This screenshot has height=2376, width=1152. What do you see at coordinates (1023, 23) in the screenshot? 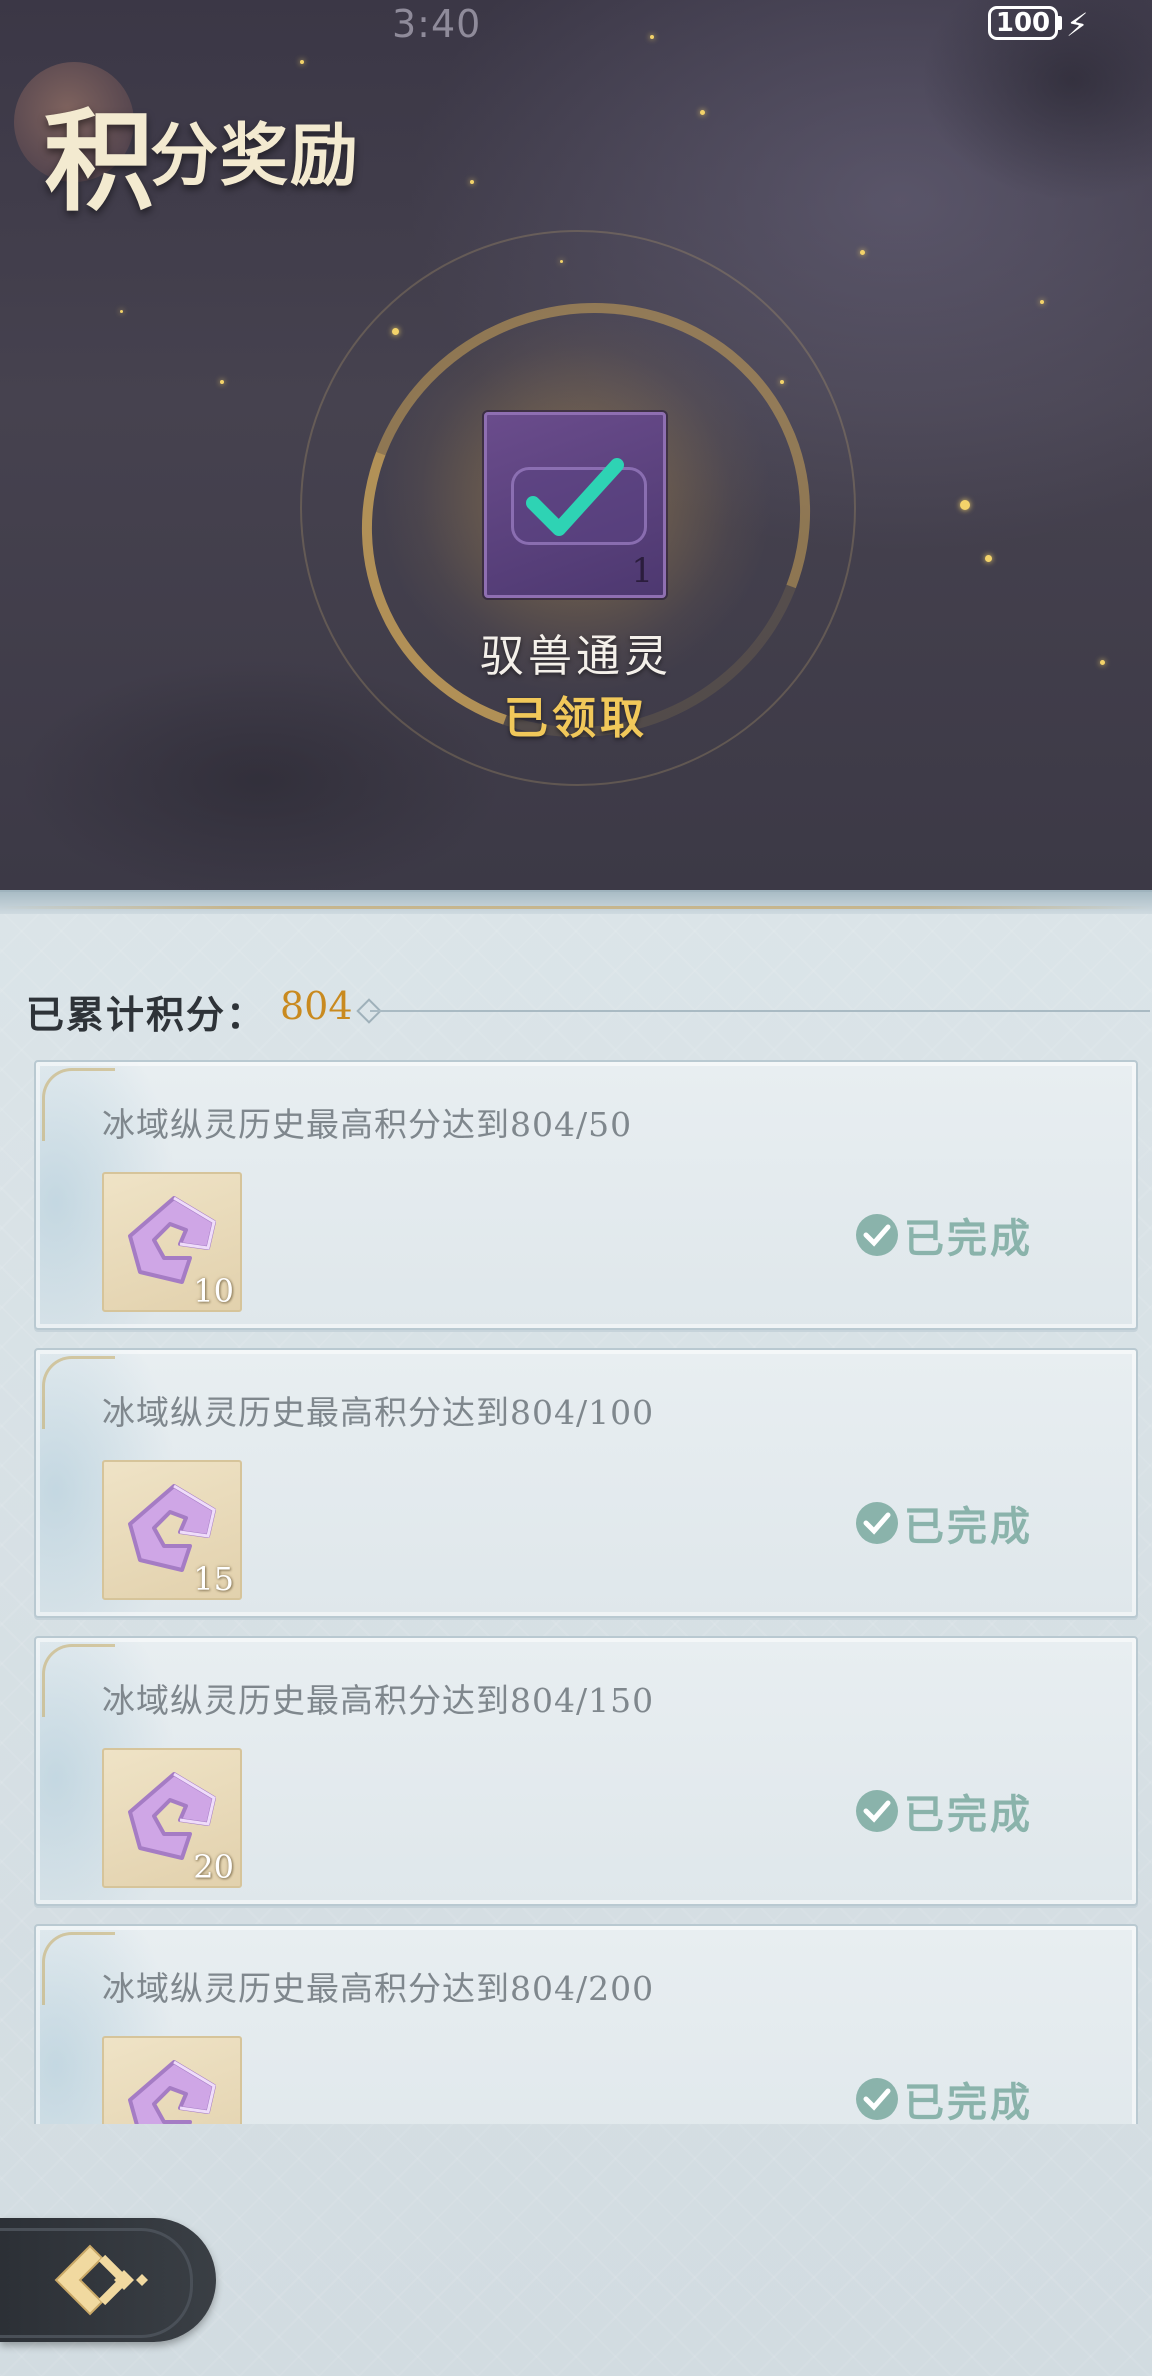
I see `battery-indicator: 100` at bounding box center [1023, 23].